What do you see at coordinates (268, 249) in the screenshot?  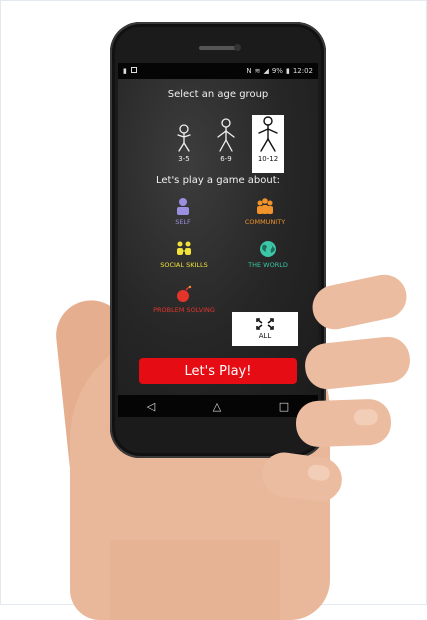 I see `globe-icon` at bounding box center [268, 249].